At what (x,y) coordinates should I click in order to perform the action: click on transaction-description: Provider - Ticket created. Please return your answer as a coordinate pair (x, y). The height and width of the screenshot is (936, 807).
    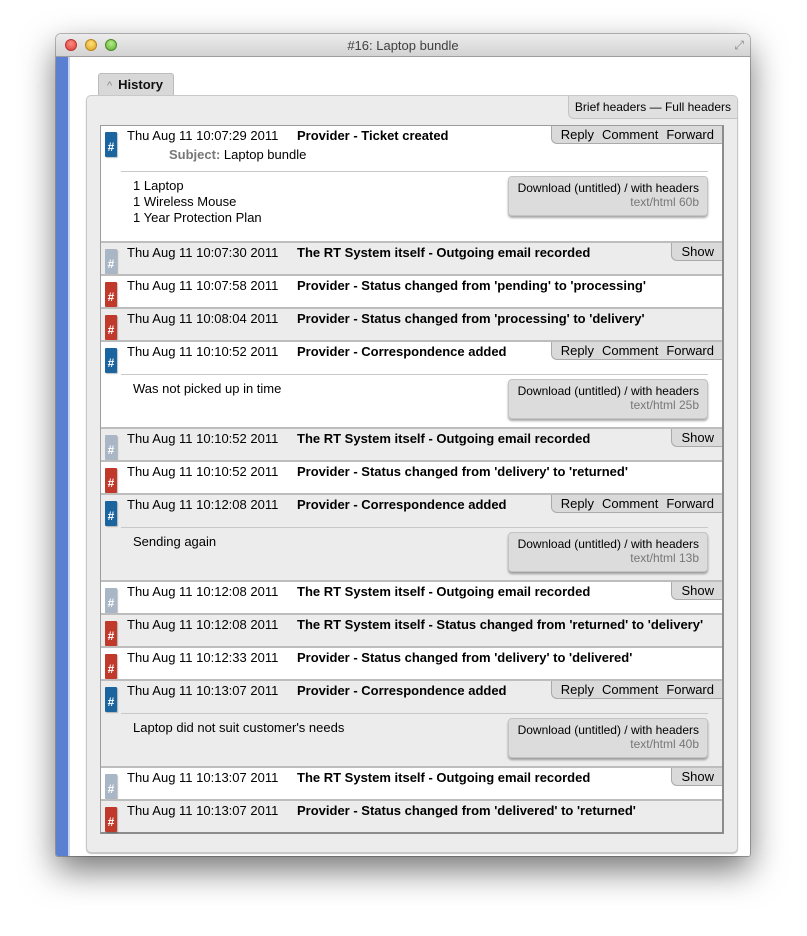
    Looking at the image, I should click on (373, 135).